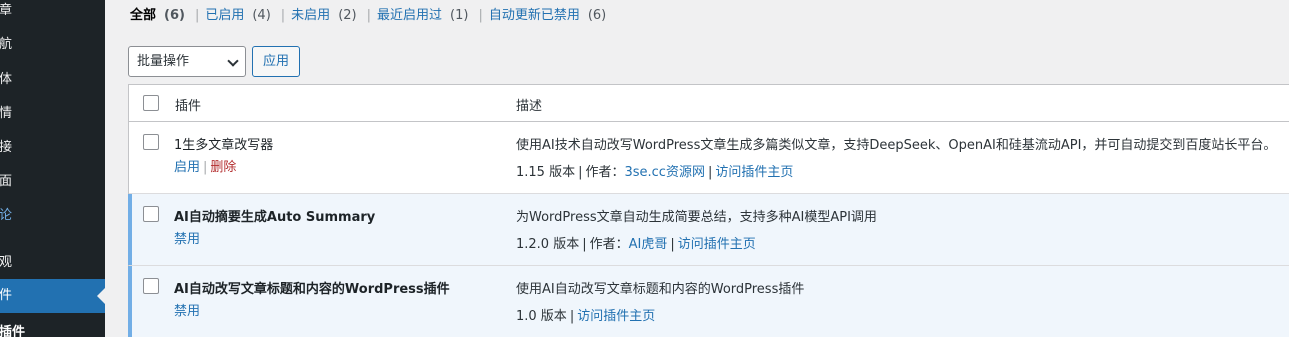  What do you see at coordinates (410, 15) in the screenshot?
I see `filter-recent-label: 最近启用过` at bounding box center [410, 15].